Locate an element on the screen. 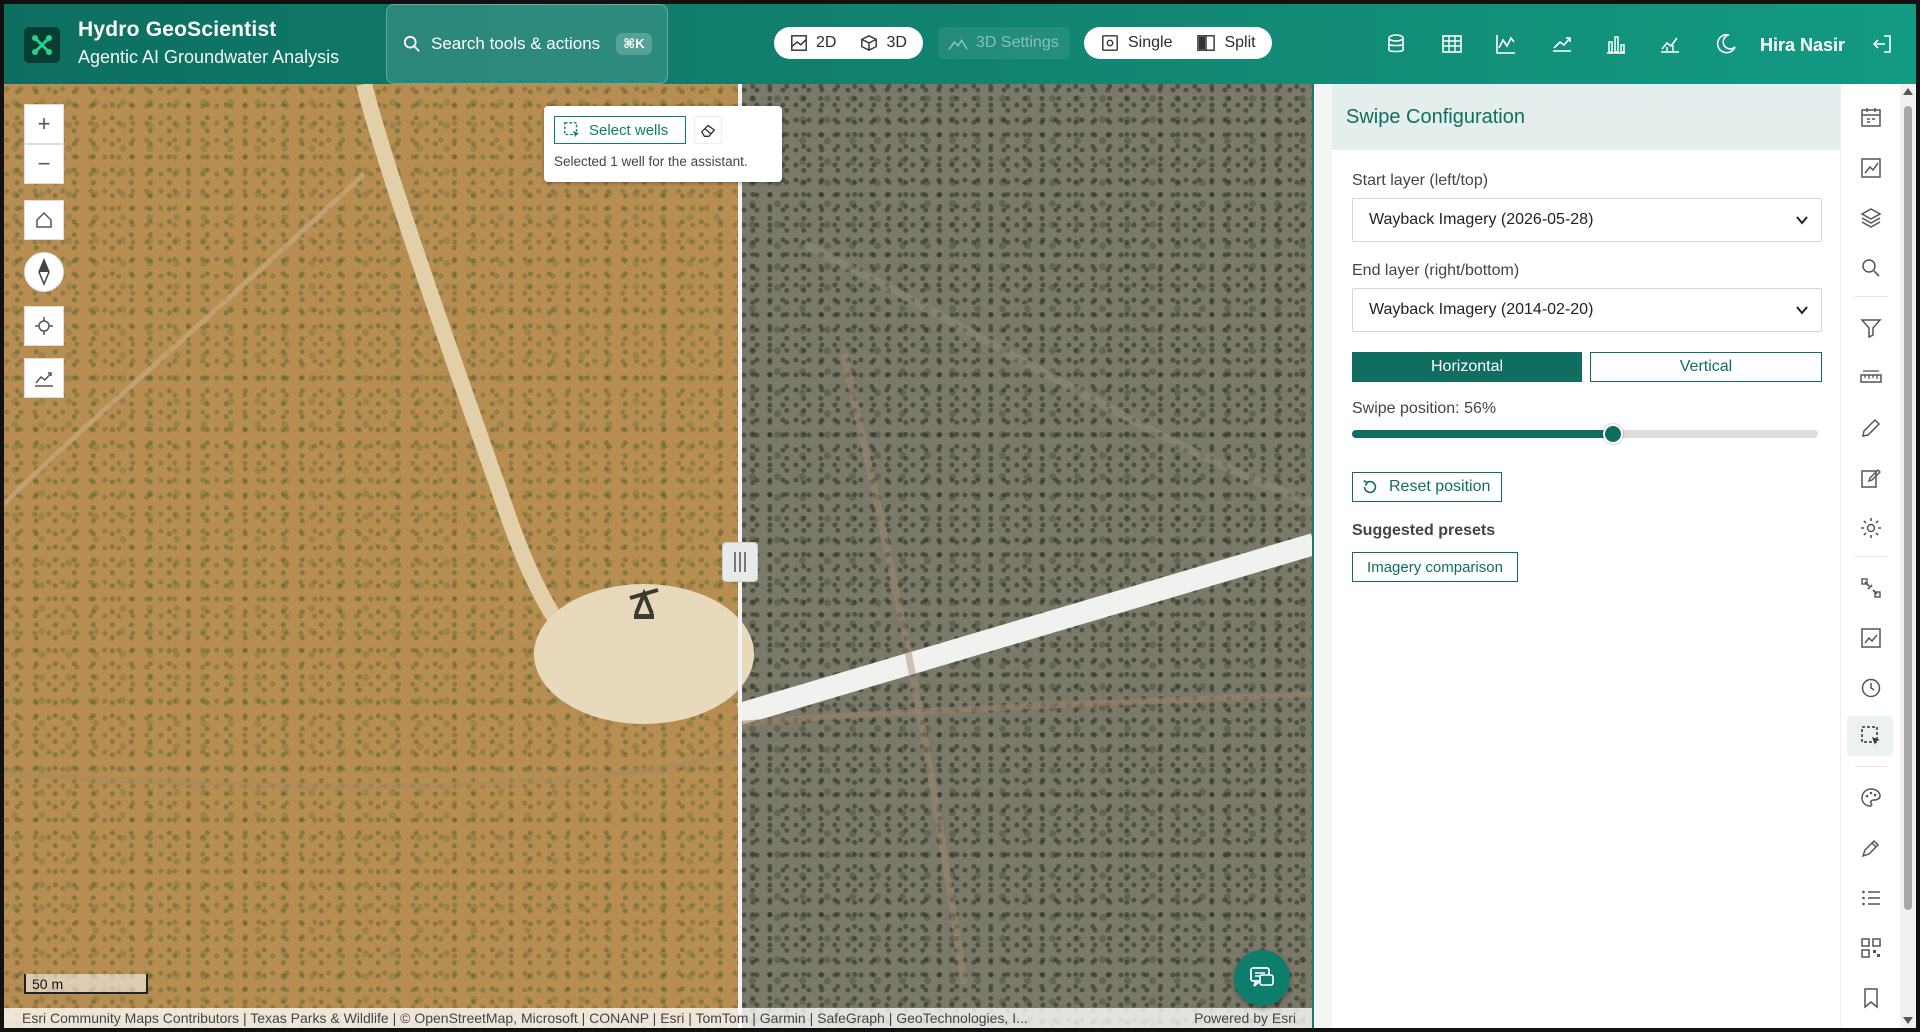  database-icon is located at coordinates (1396, 44).